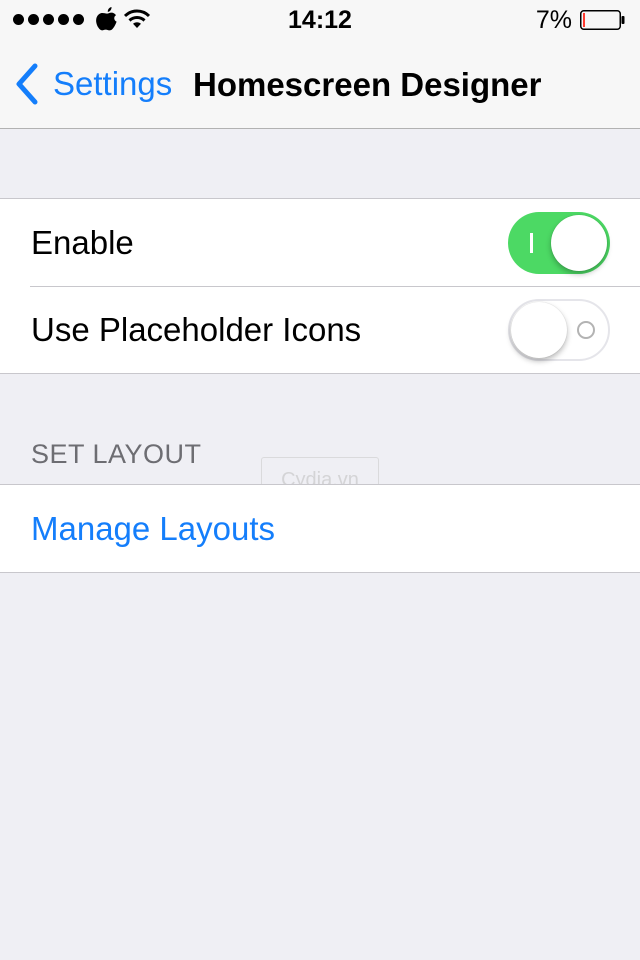  I want to click on back-button: Settings, so click(93, 84).